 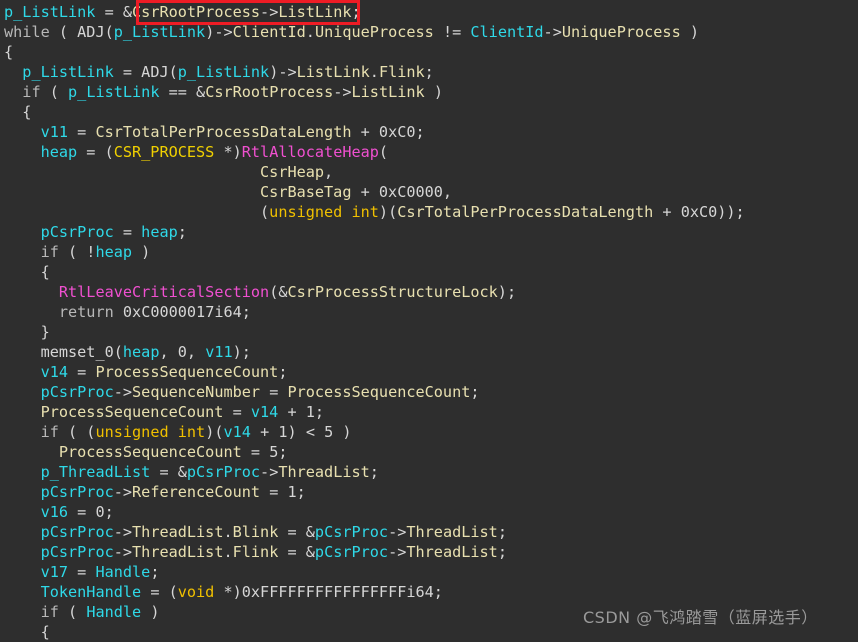 What do you see at coordinates (429, 352) in the screenshot?
I see `code-line: memset_0(heap, 0, v11);` at bounding box center [429, 352].